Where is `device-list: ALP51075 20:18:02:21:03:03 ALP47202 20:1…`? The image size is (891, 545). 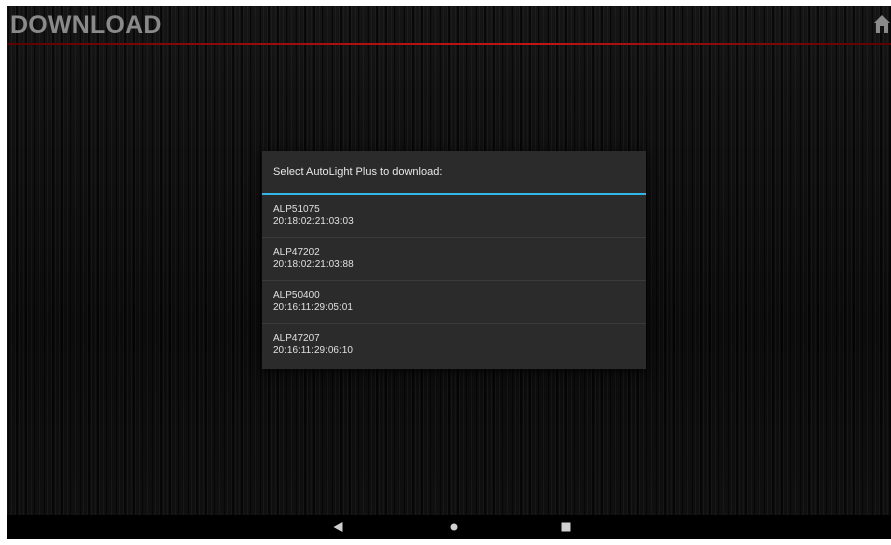 device-list: ALP51075 20:18:02:21:03:03 ALP47202 20:1… is located at coordinates (454, 281).